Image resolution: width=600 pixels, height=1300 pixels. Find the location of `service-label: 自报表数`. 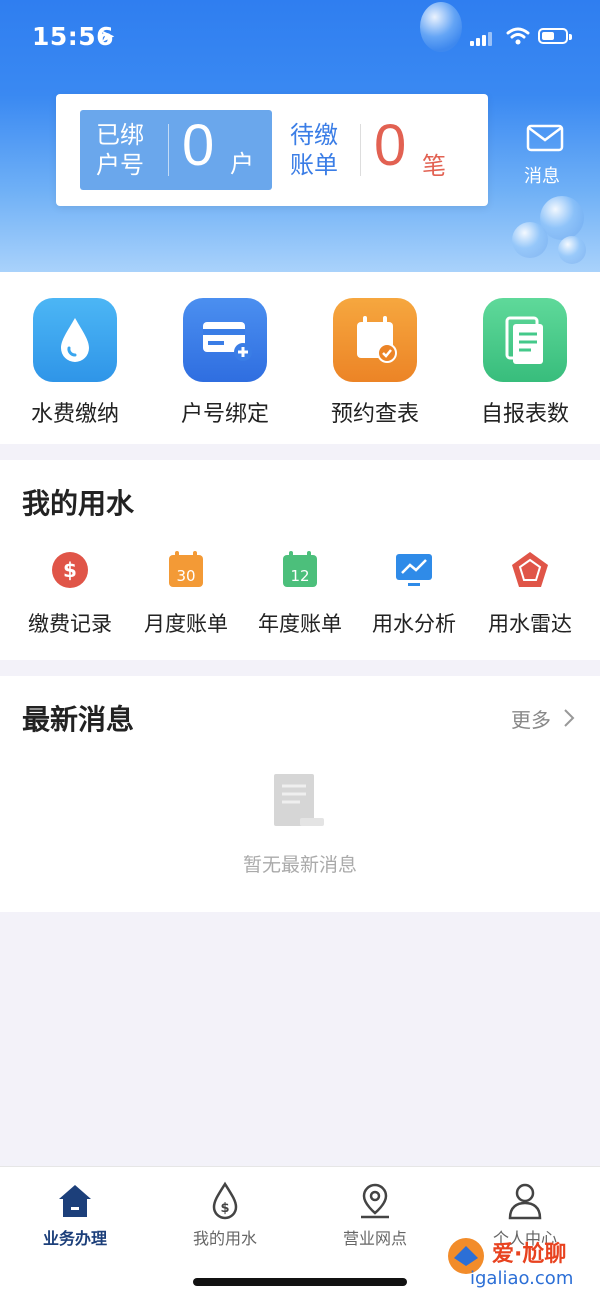

service-label: 自报表数 is located at coordinates (524, 414).